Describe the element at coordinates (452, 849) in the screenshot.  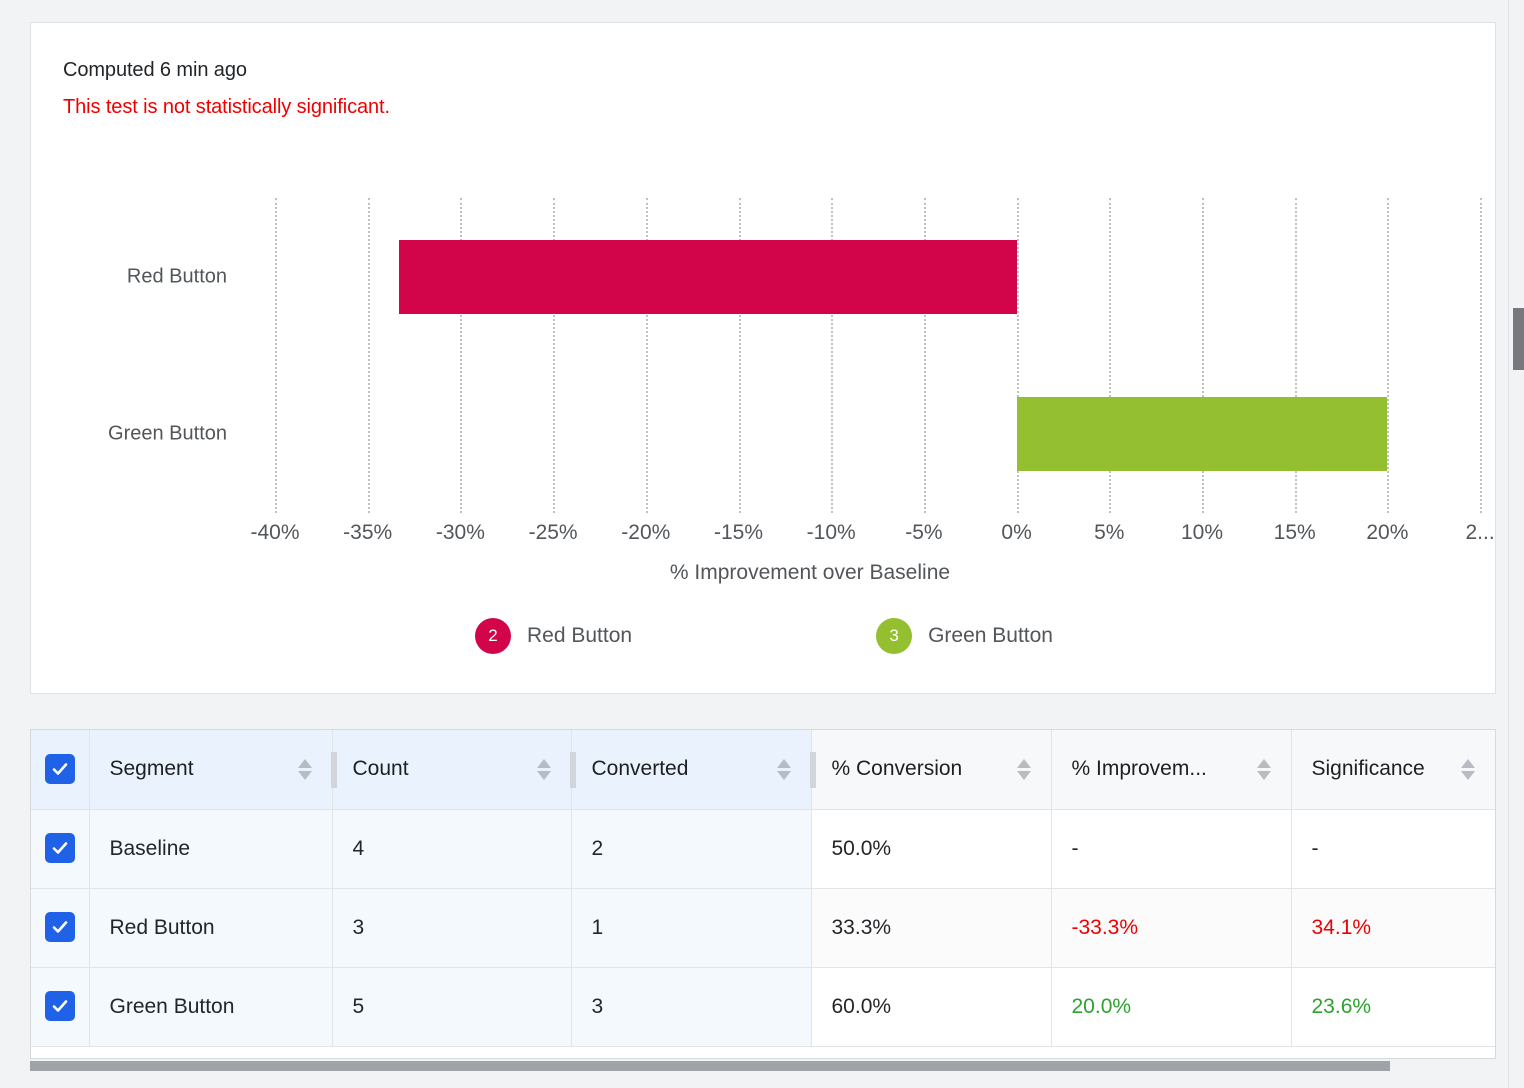
I see `cell-count: 4` at that location.